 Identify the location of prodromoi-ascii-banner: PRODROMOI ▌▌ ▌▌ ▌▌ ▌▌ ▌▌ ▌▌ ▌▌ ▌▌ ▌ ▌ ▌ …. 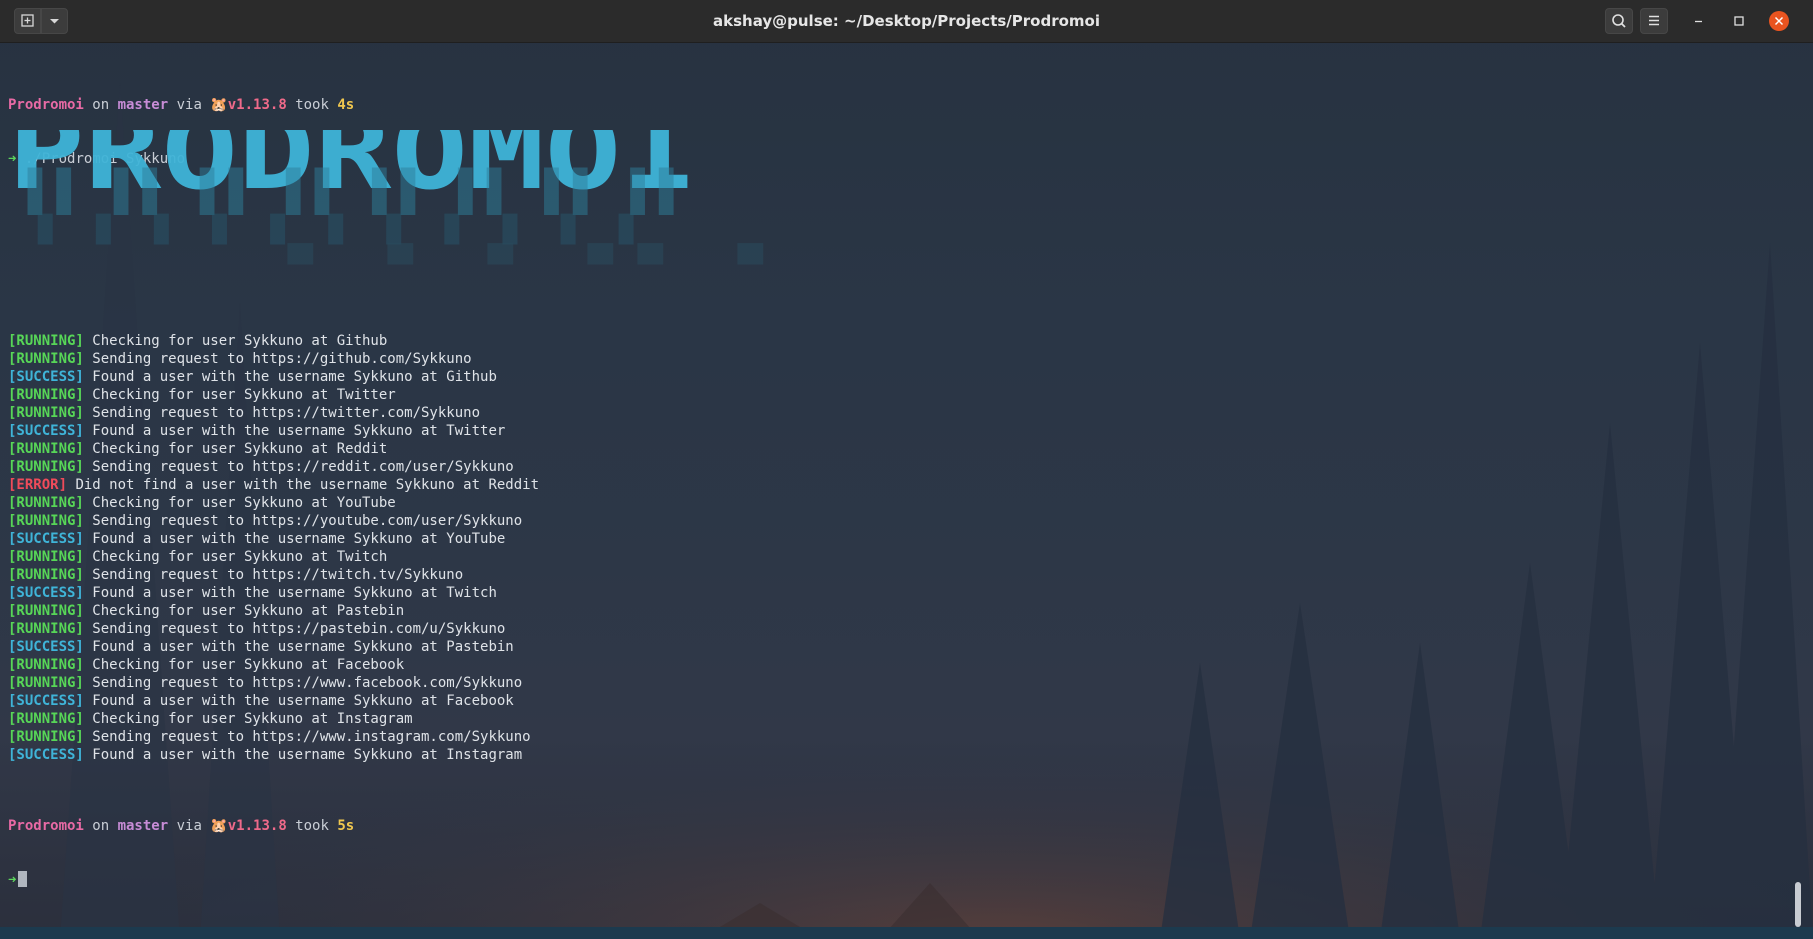
(398, 197).